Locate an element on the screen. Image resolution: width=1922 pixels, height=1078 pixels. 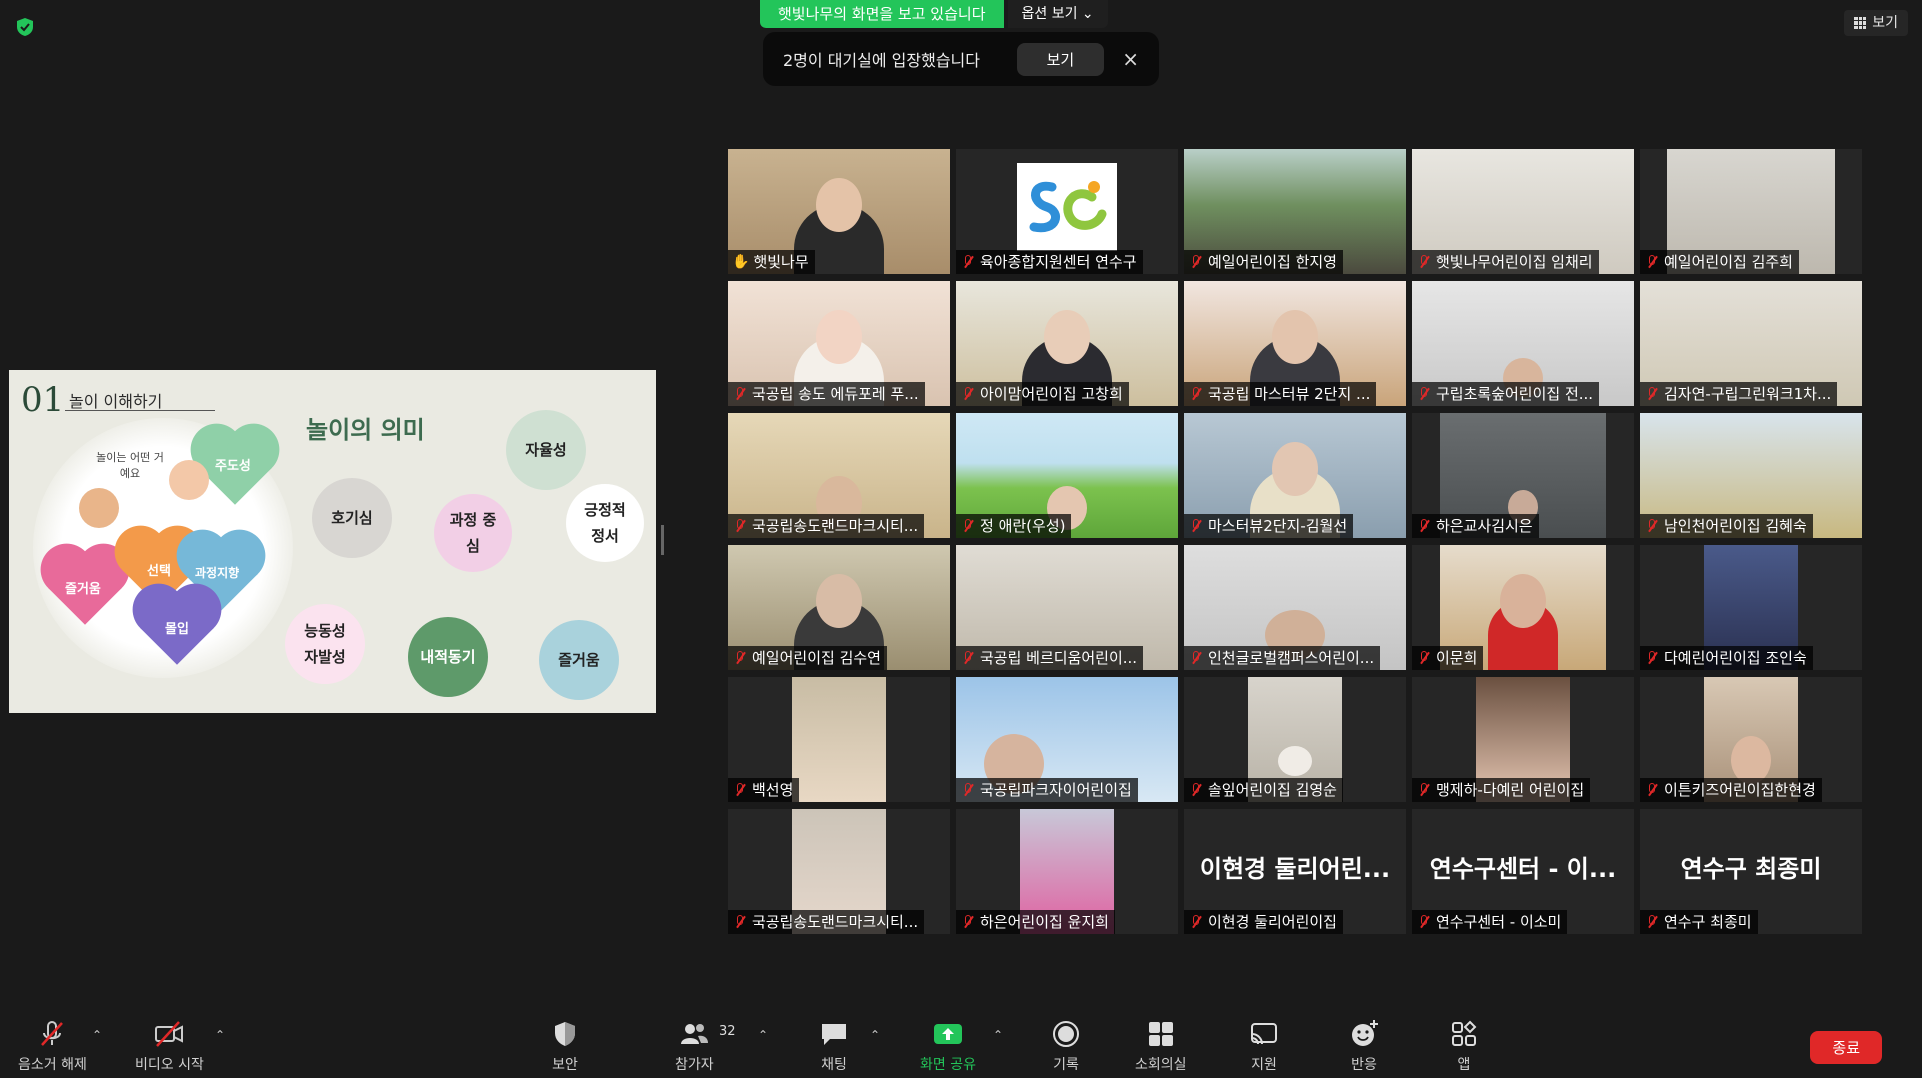
participant-tile: 국공립파크자이어린이집 is located at coordinates (1067, 739).